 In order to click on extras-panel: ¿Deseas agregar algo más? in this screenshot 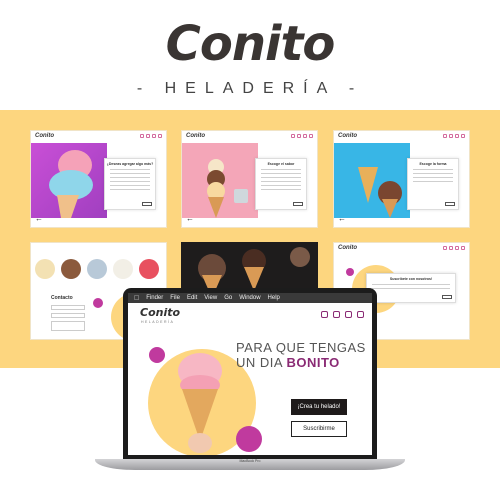, I will do `click(130, 184)`.